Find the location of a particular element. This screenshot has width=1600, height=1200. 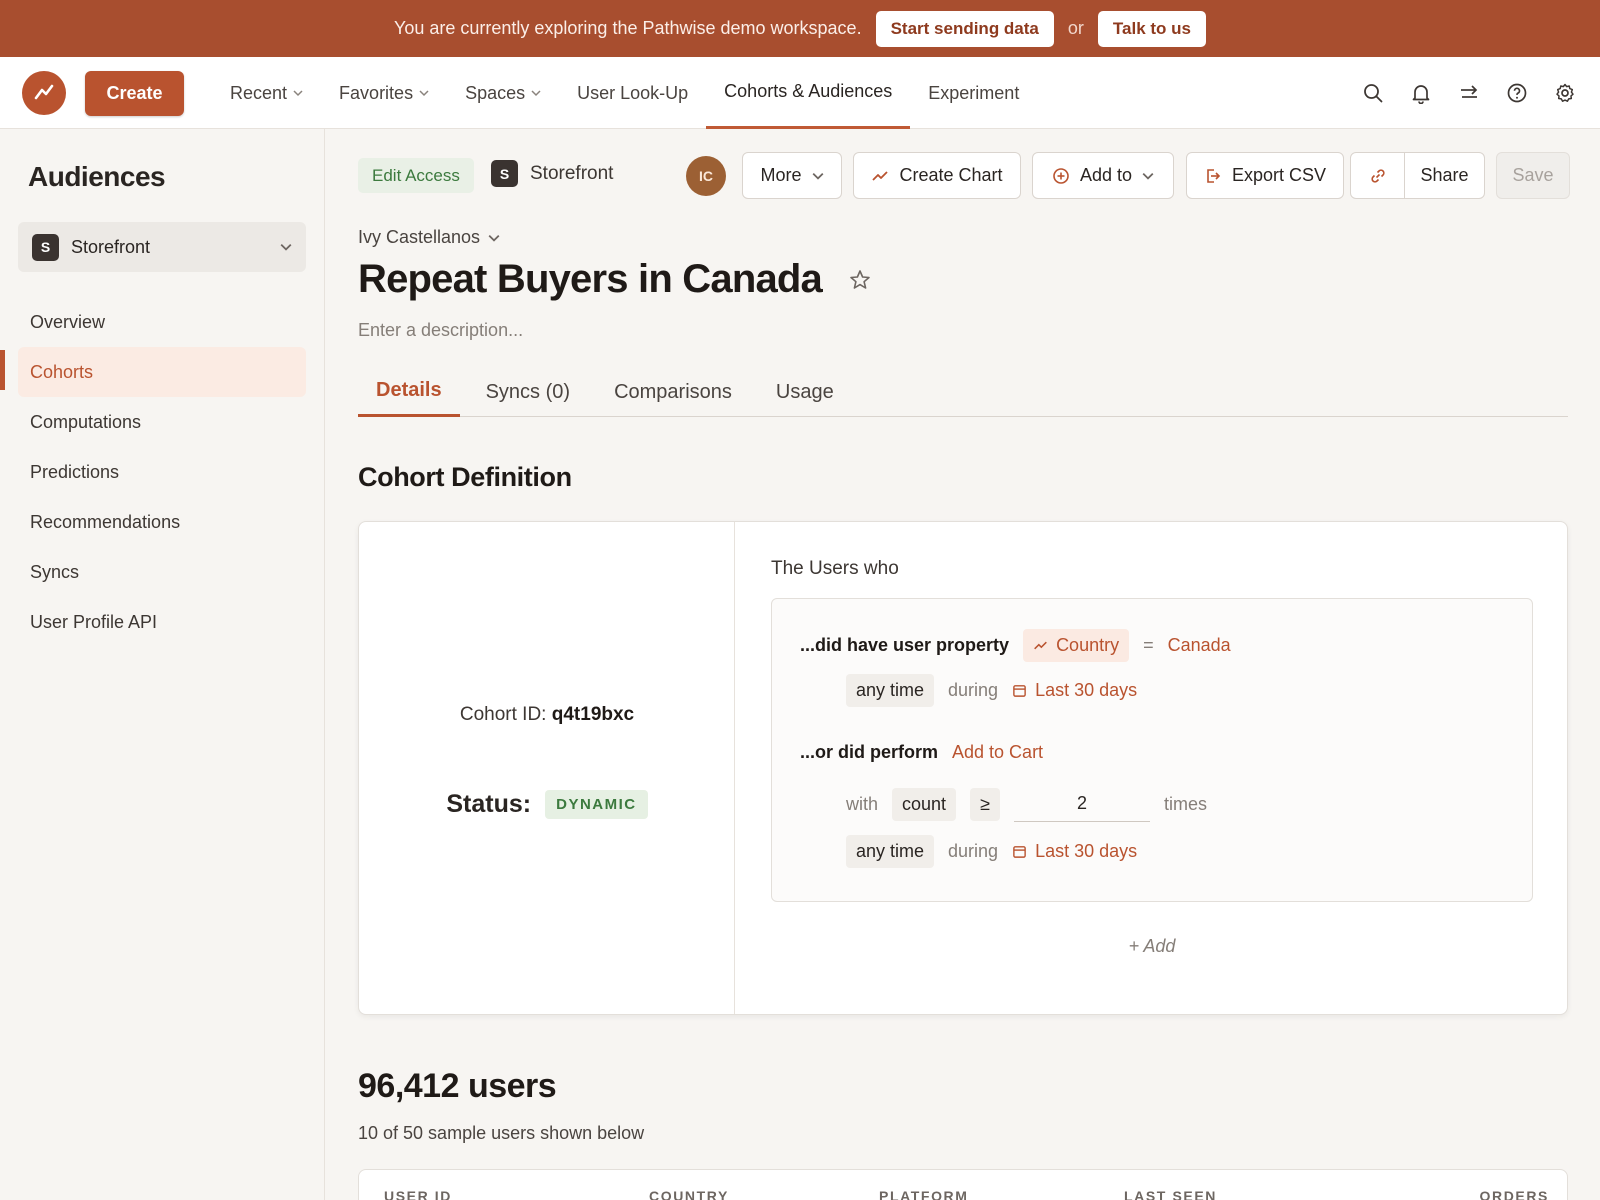

help-icon is located at coordinates (1517, 93).